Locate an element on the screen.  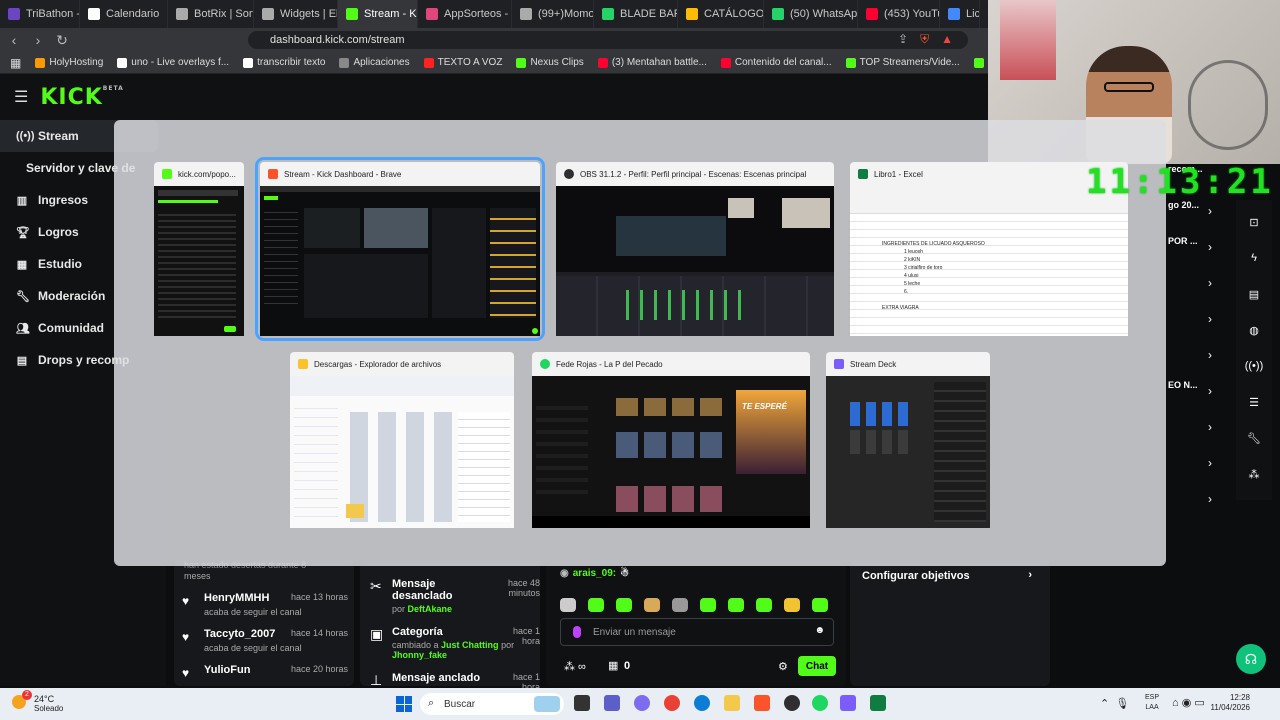
brave-icon is located at coordinates (762, 703).